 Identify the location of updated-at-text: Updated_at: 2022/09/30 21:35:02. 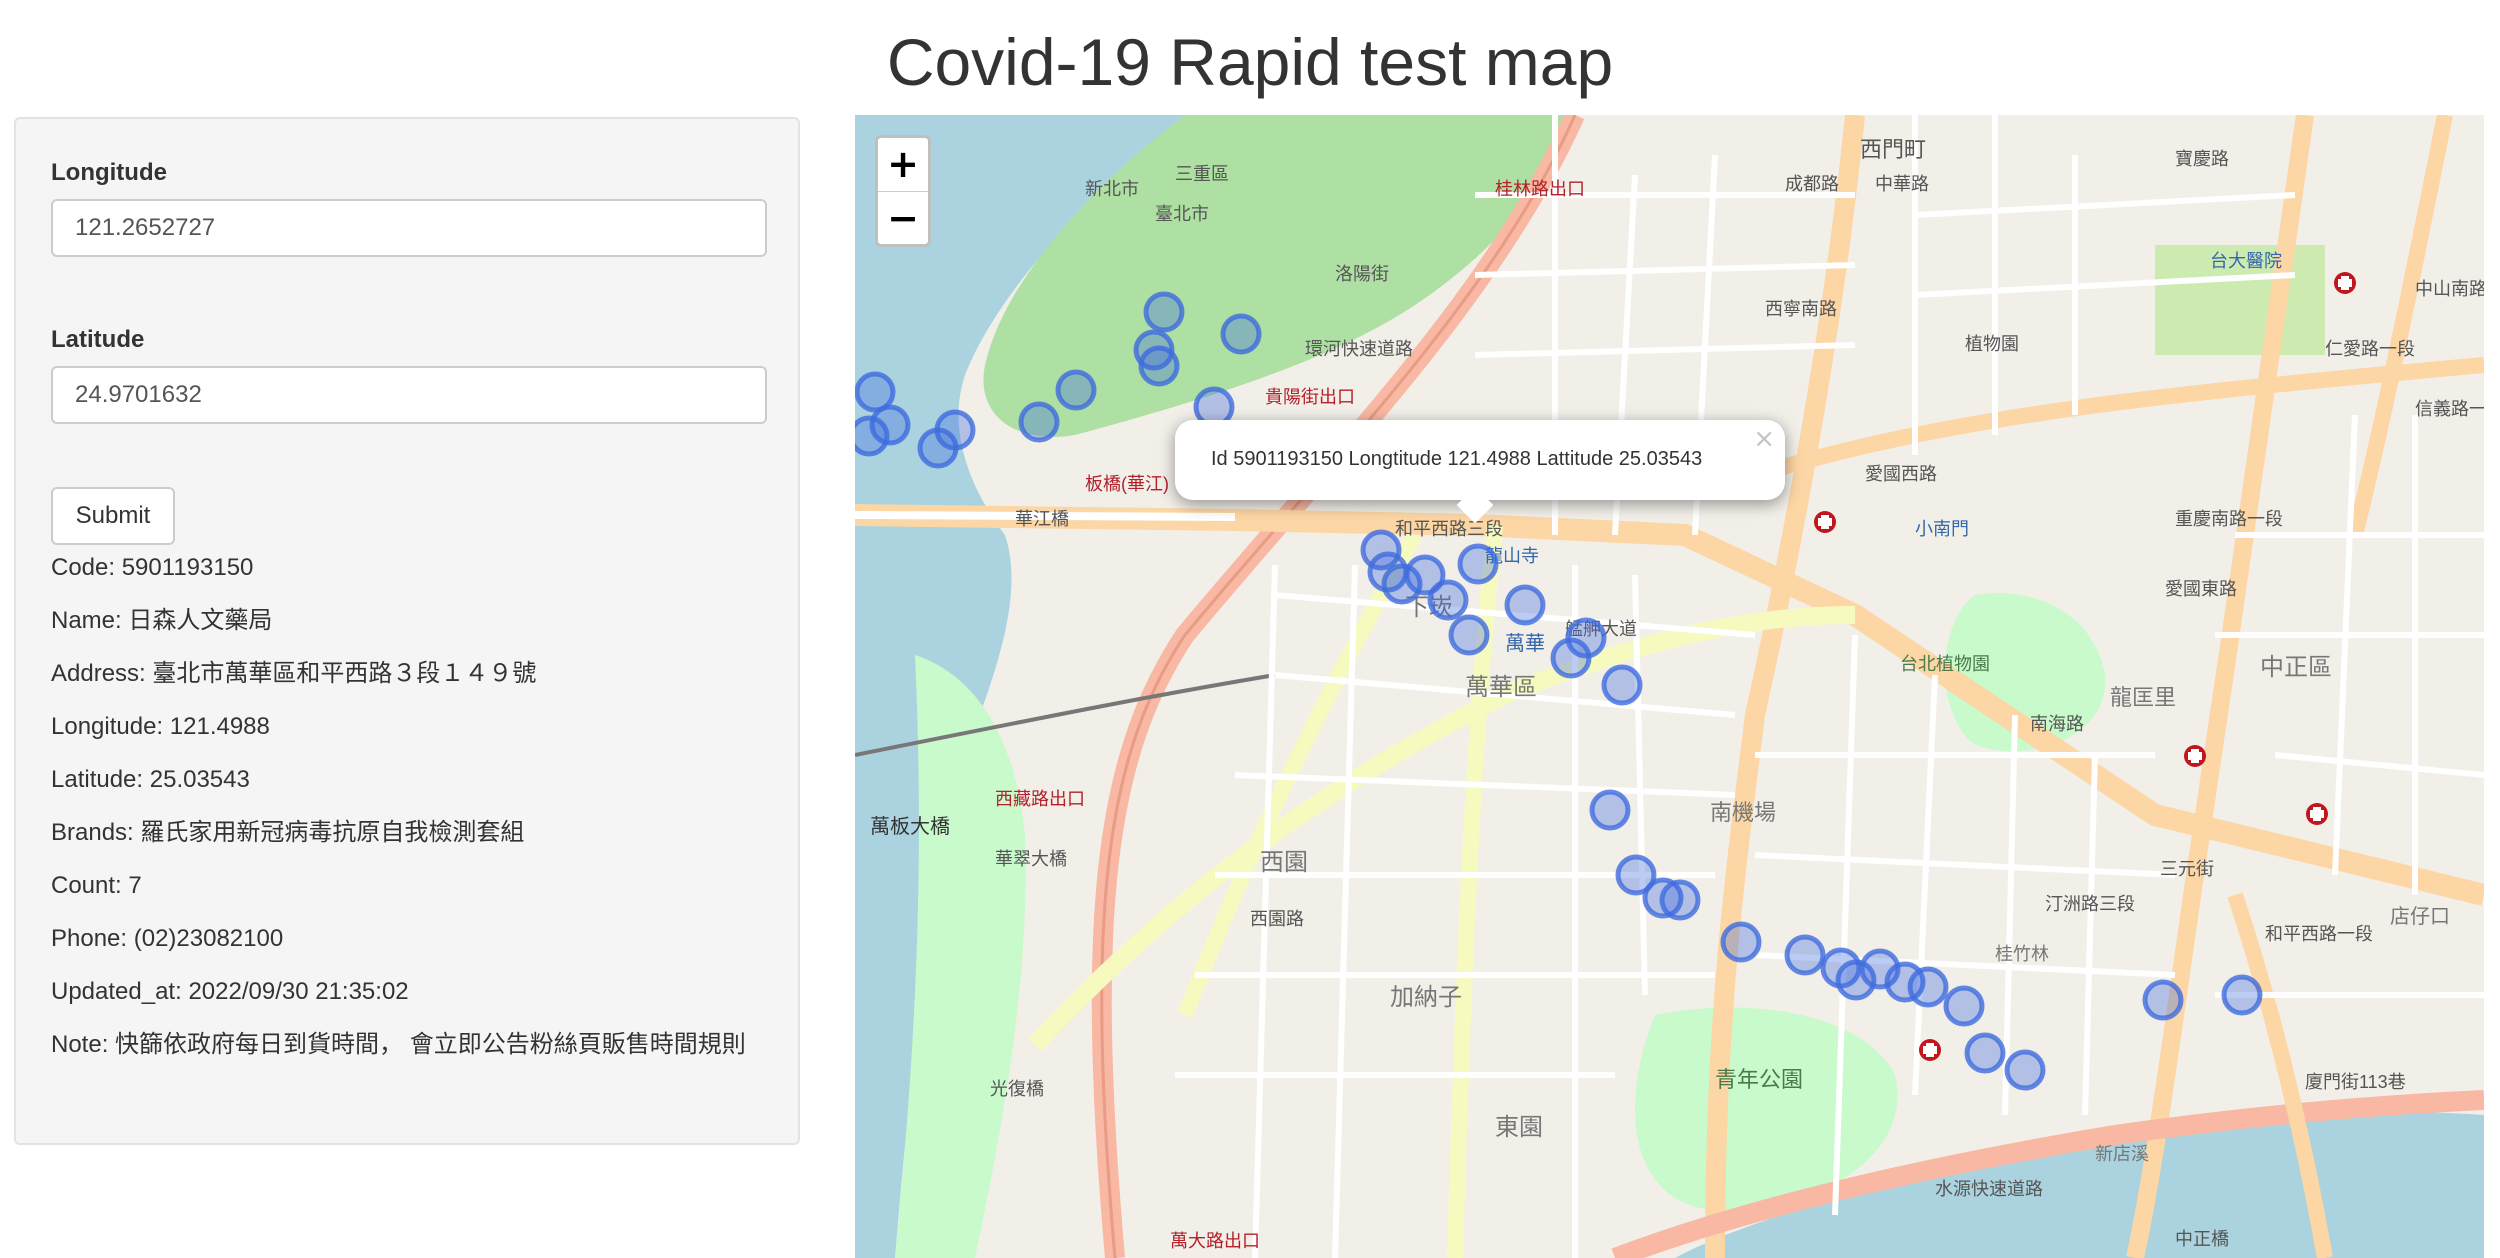
(230, 991).